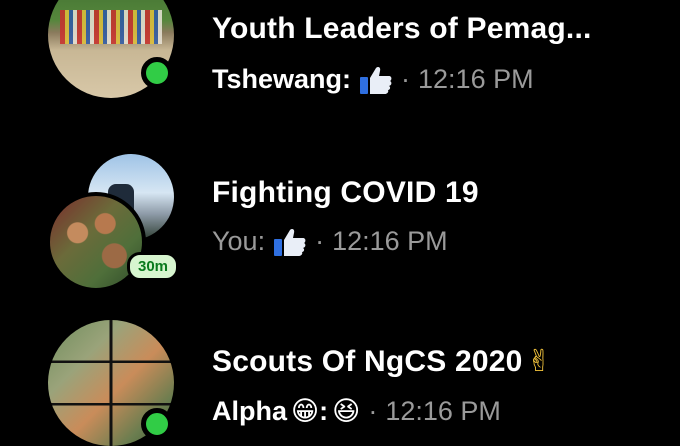 This screenshot has width=680, height=446. I want to click on sender-name: Alpha, so click(250, 411).